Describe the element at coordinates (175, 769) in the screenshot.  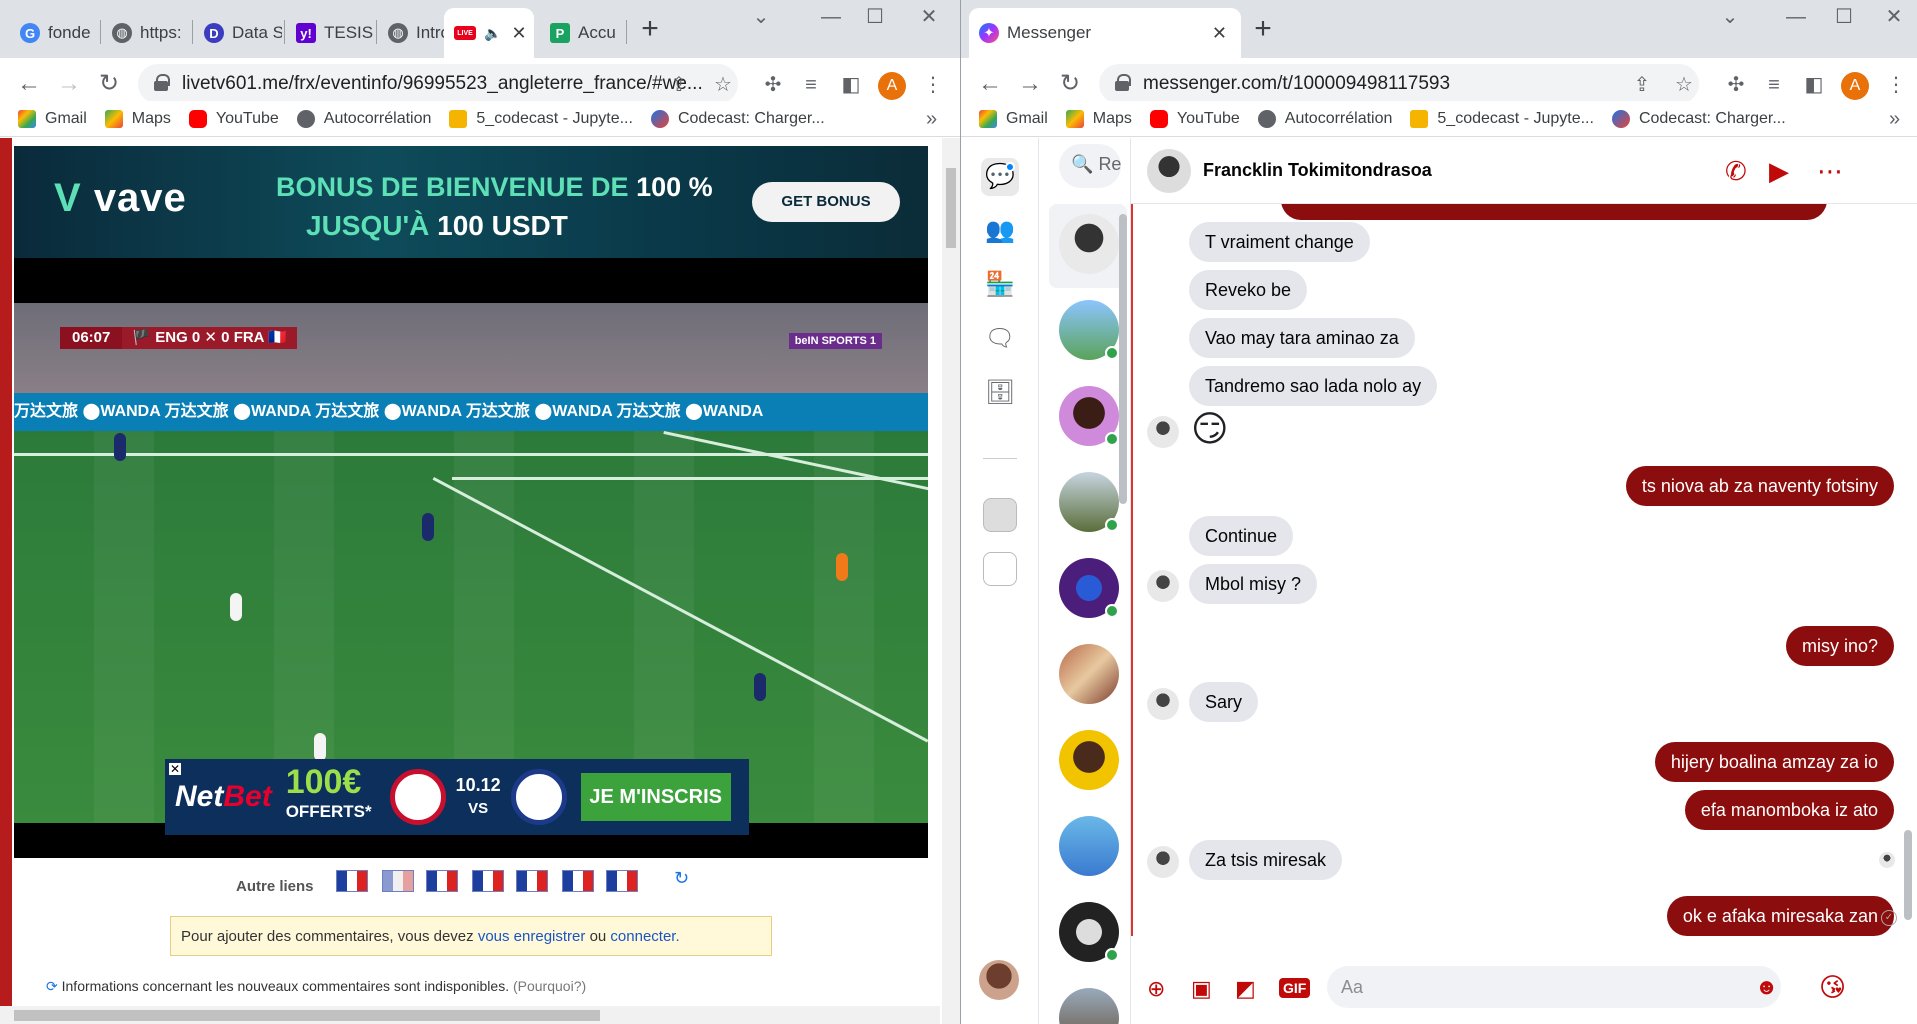
I see `close-ad-icon: ✕` at that location.